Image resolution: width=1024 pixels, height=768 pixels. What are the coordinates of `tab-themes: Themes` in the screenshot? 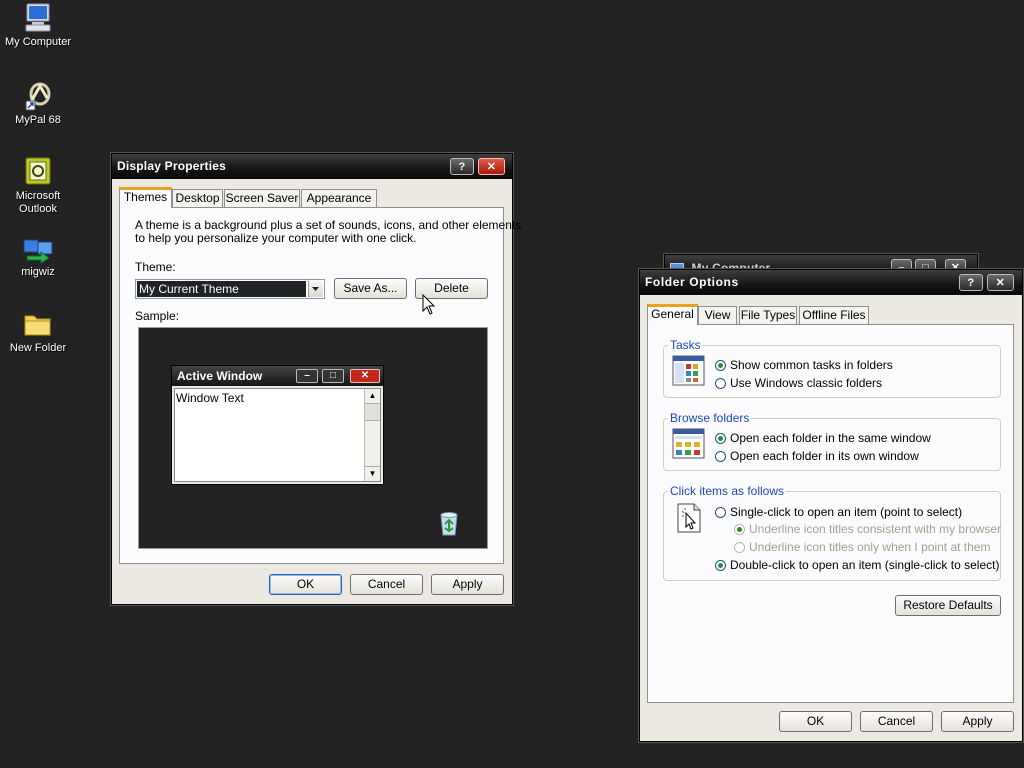 It's located at (145, 197).